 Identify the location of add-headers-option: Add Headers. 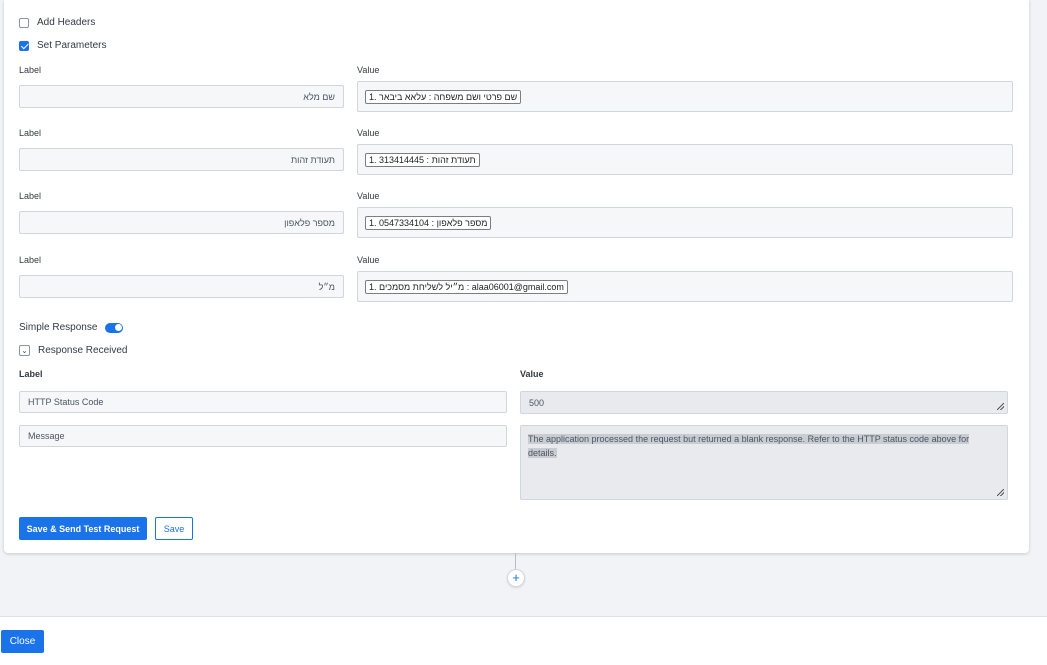
(57, 22).